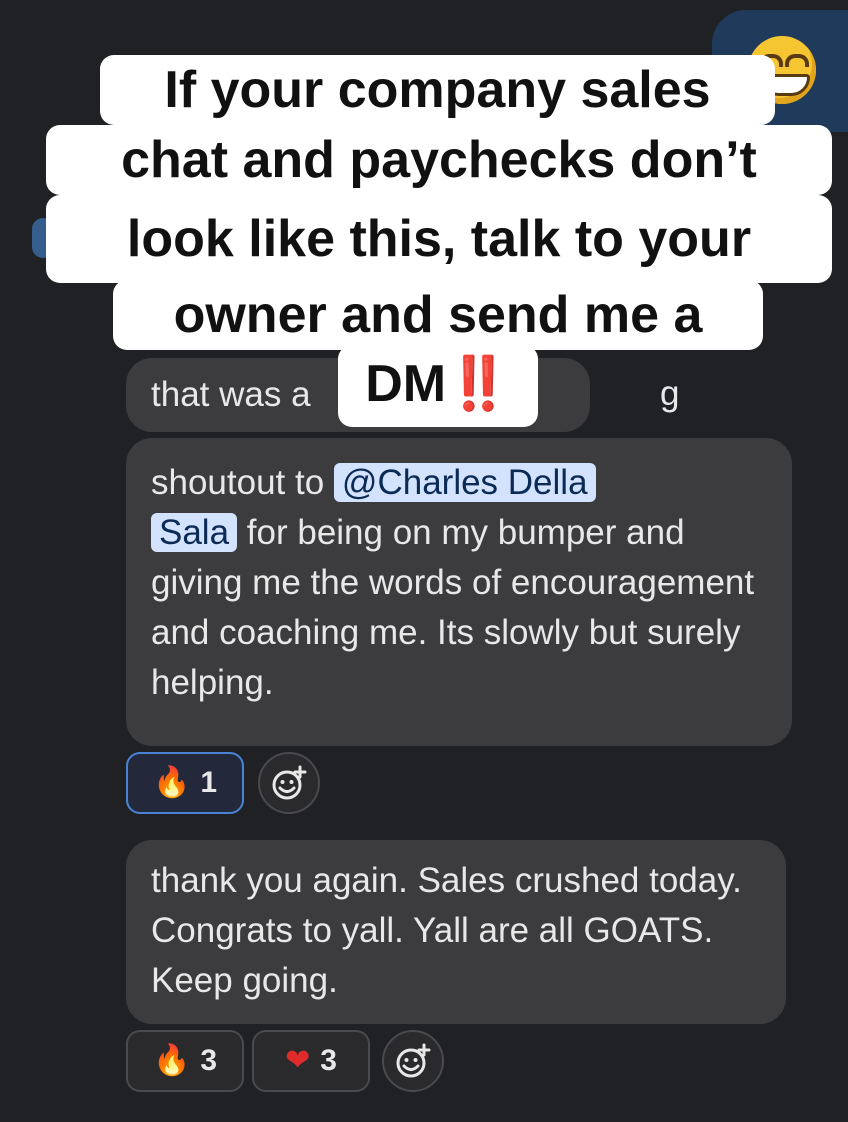  What do you see at coordinates (231, 394) in the screenshot?
I see `message-text: that was a` at bounding box center [231, 394].